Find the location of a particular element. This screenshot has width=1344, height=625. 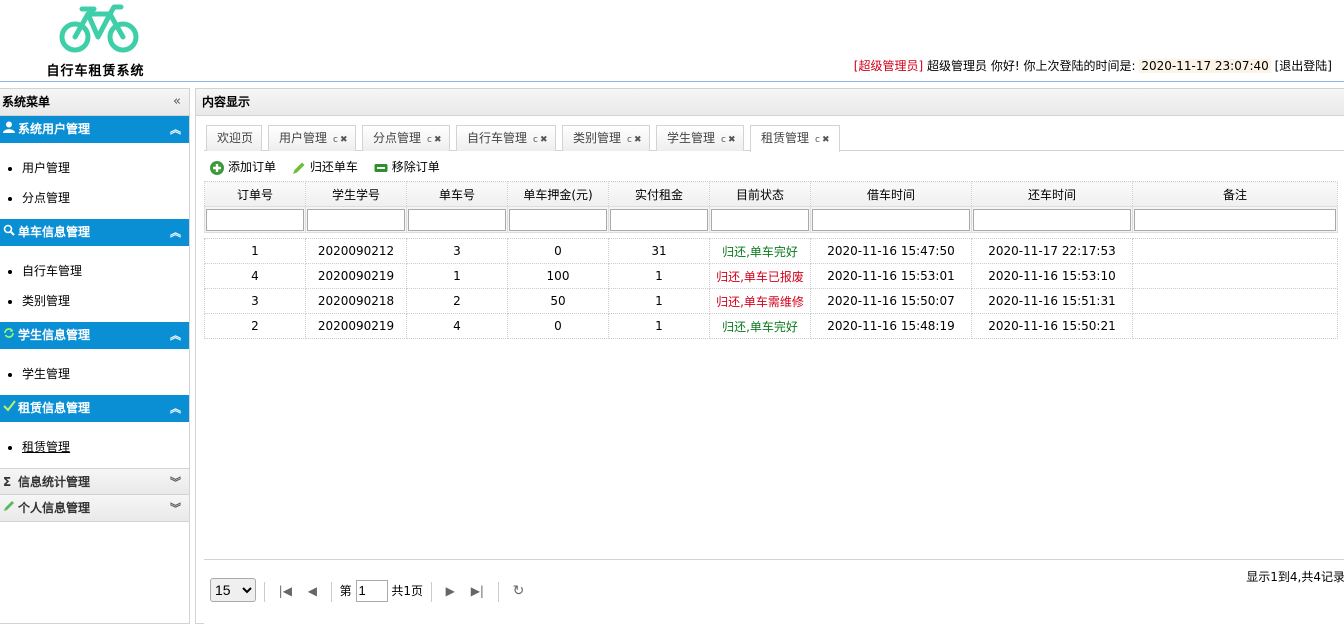

prev-page-icon: ◀ is located at coordinates (312, 591).